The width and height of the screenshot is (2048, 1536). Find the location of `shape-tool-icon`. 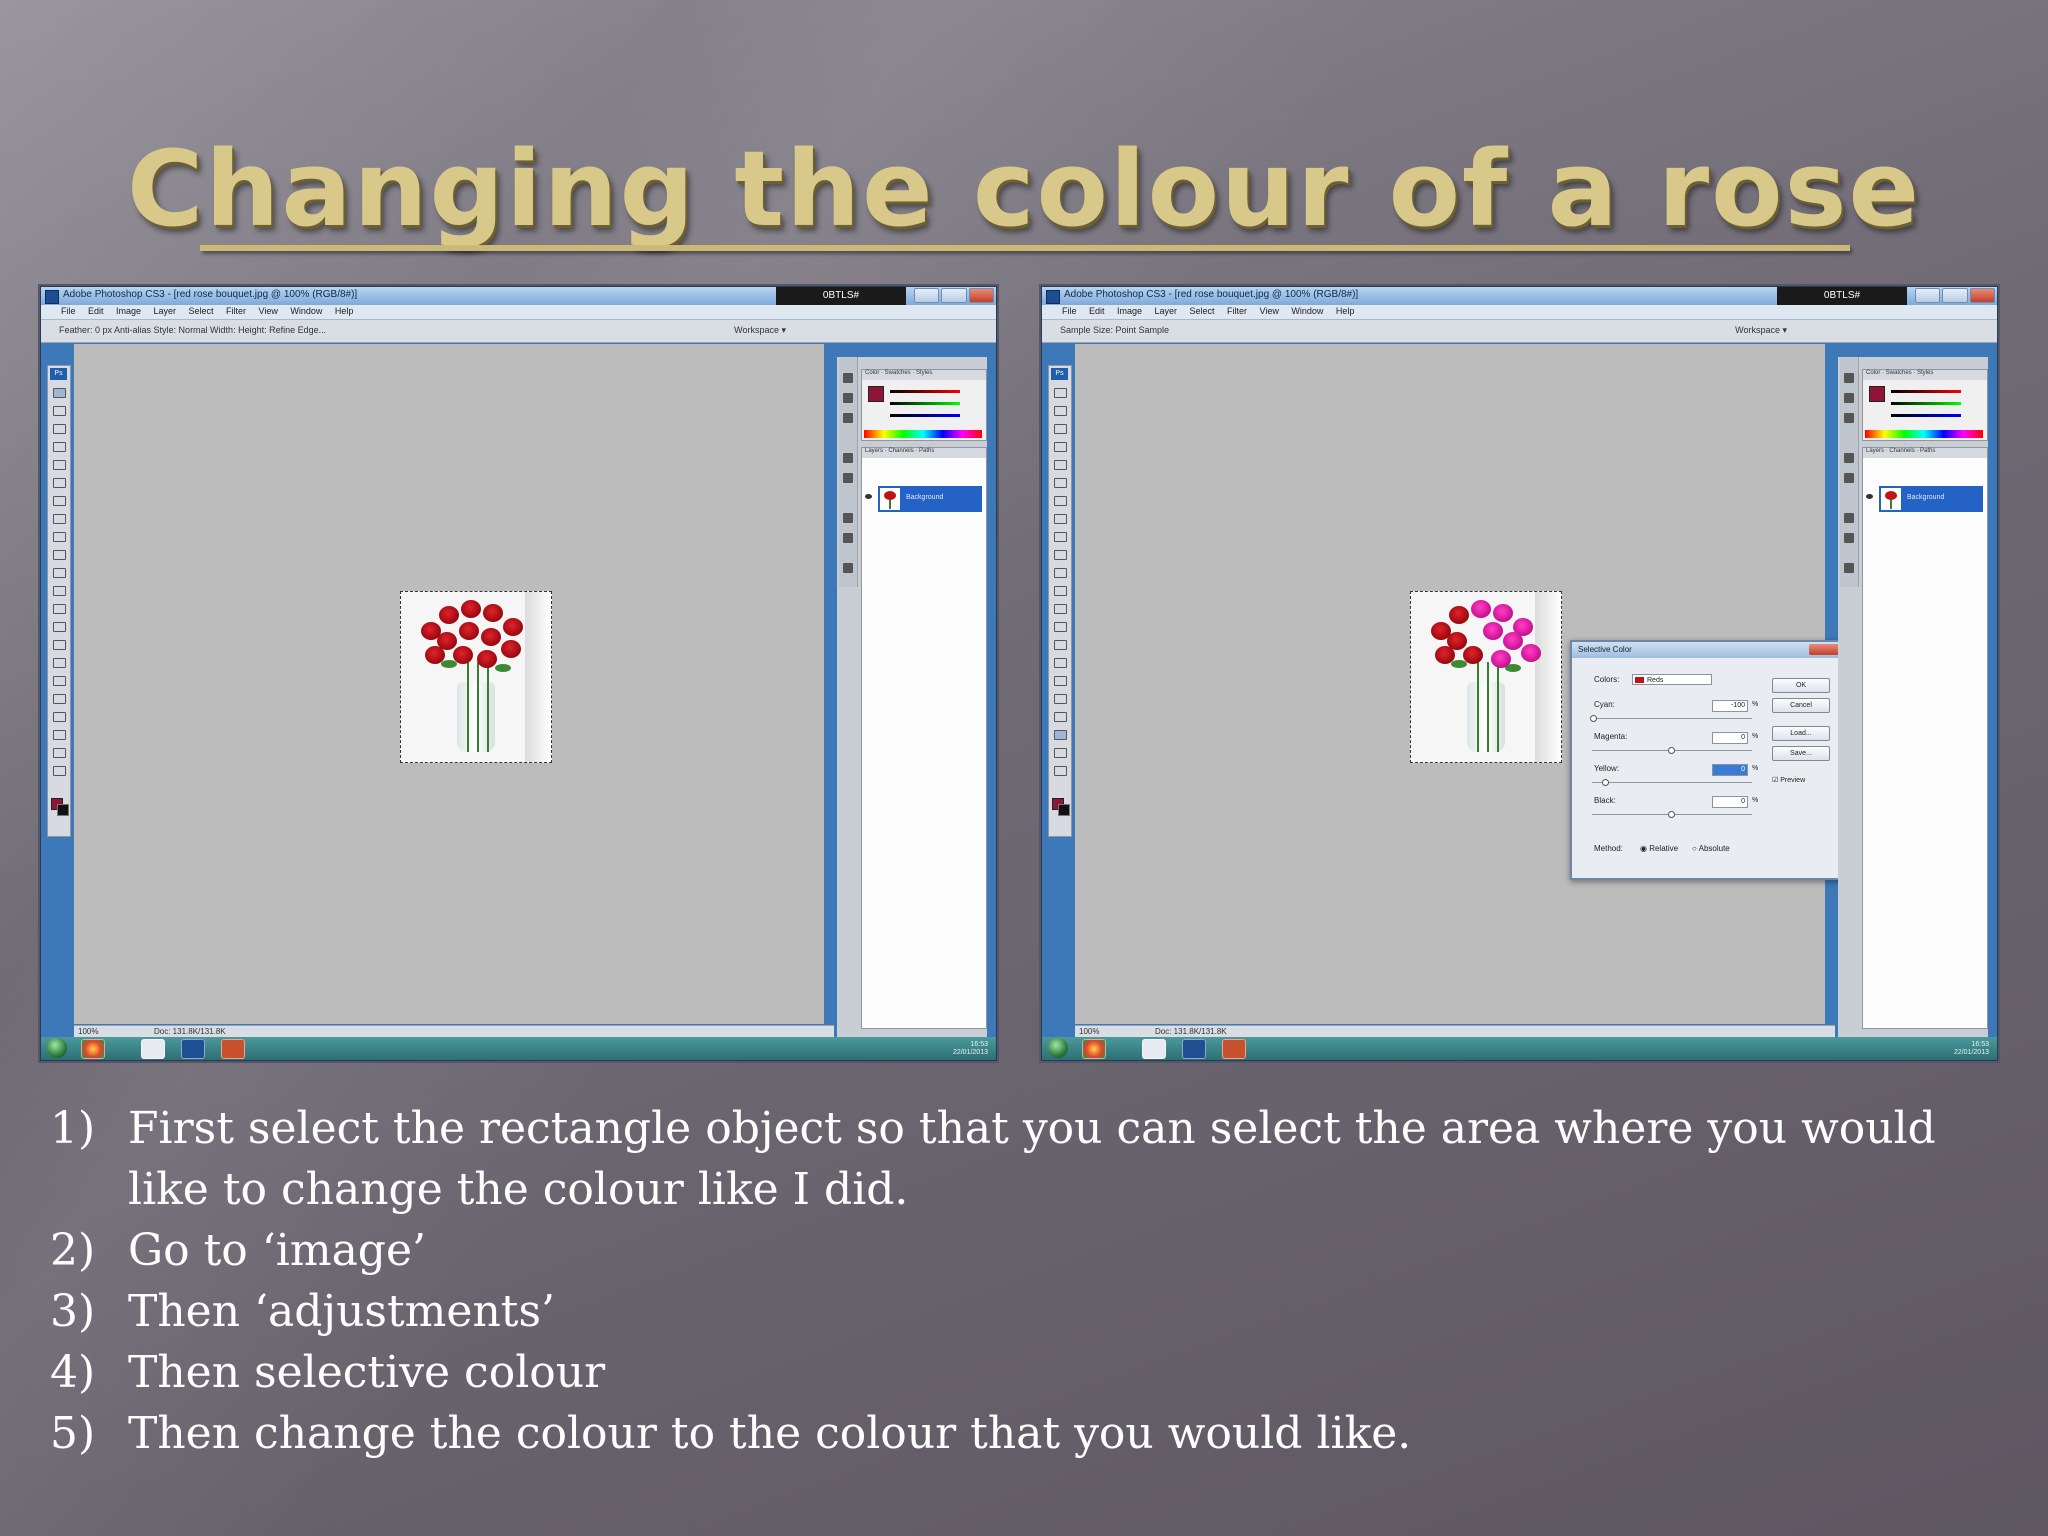

shape-tool-icon is located at coordinates (1060, 699).